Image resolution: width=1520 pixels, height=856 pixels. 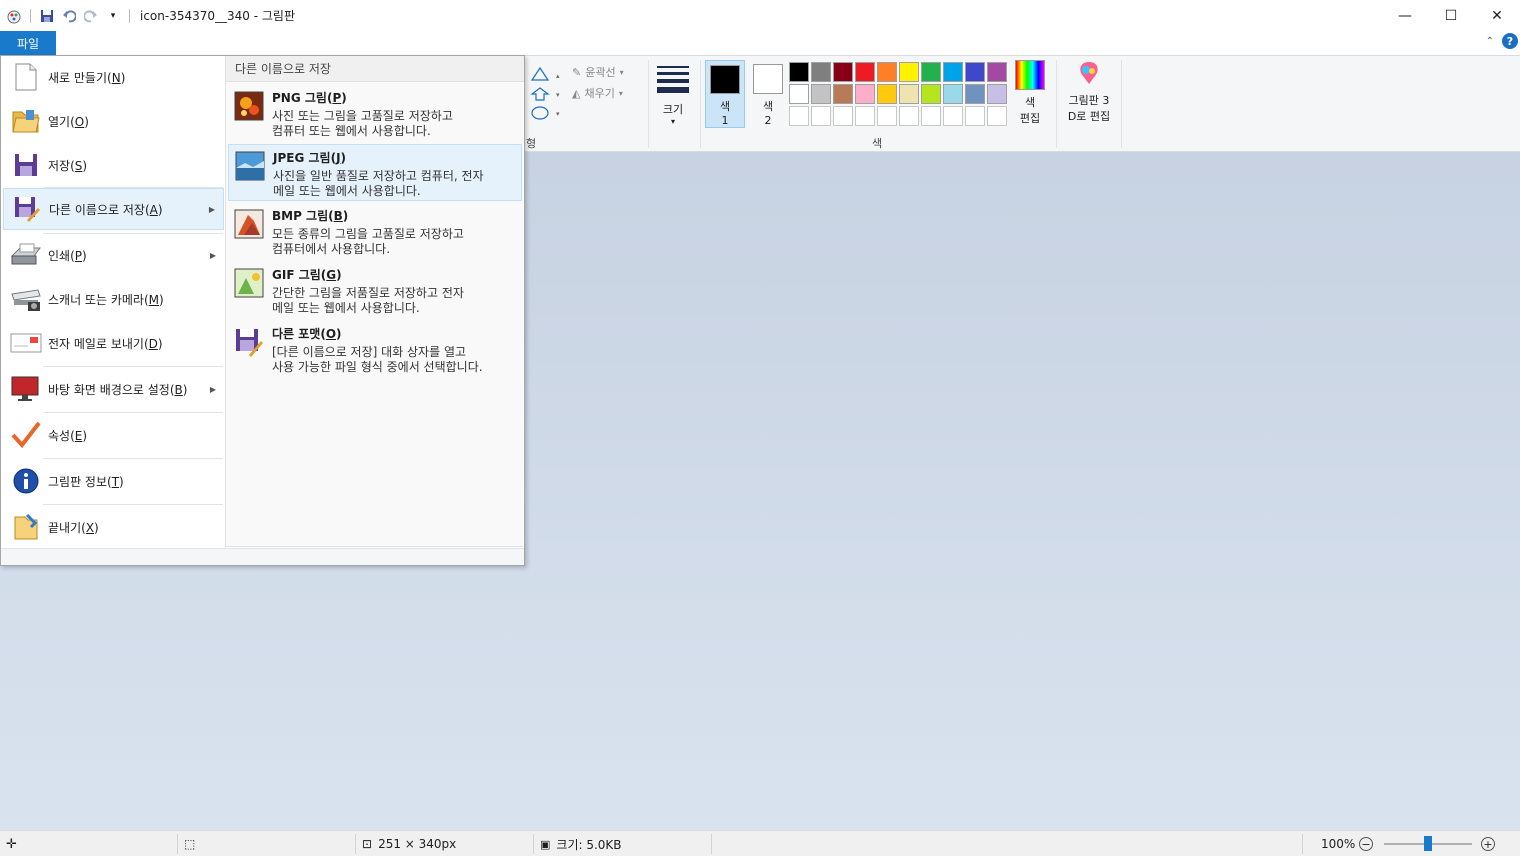 I want to click on submenu-item-title: GIF 그림(G), so click(x=307, y=275).